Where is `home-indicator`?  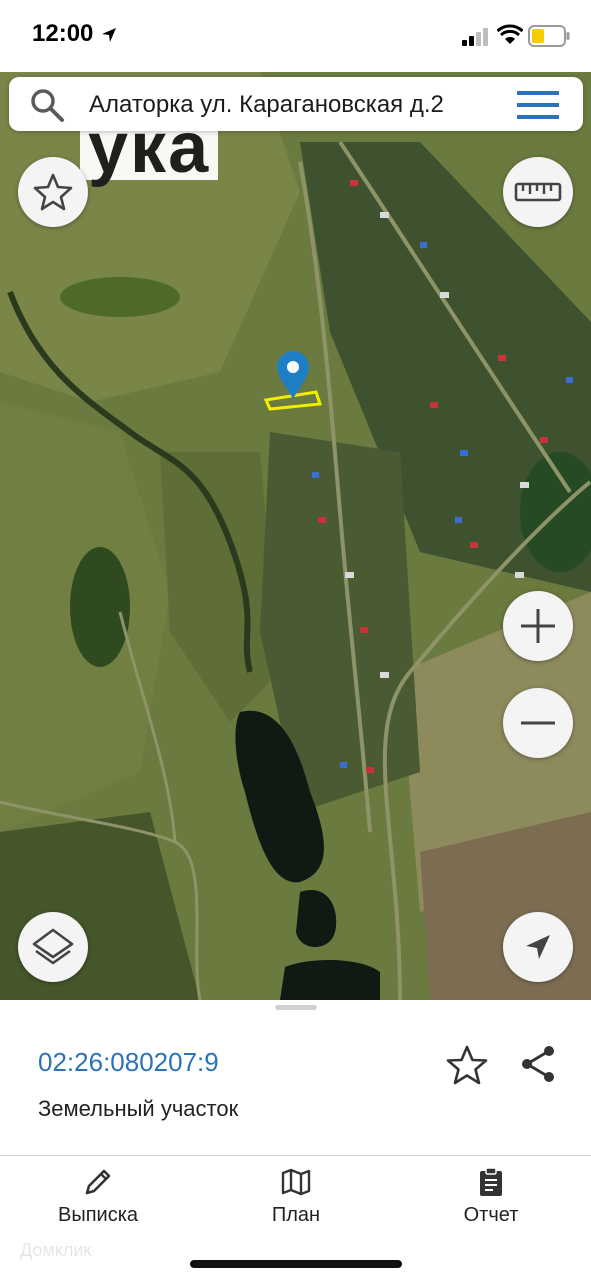
home-indicator is located at coordinates (296, 1264).